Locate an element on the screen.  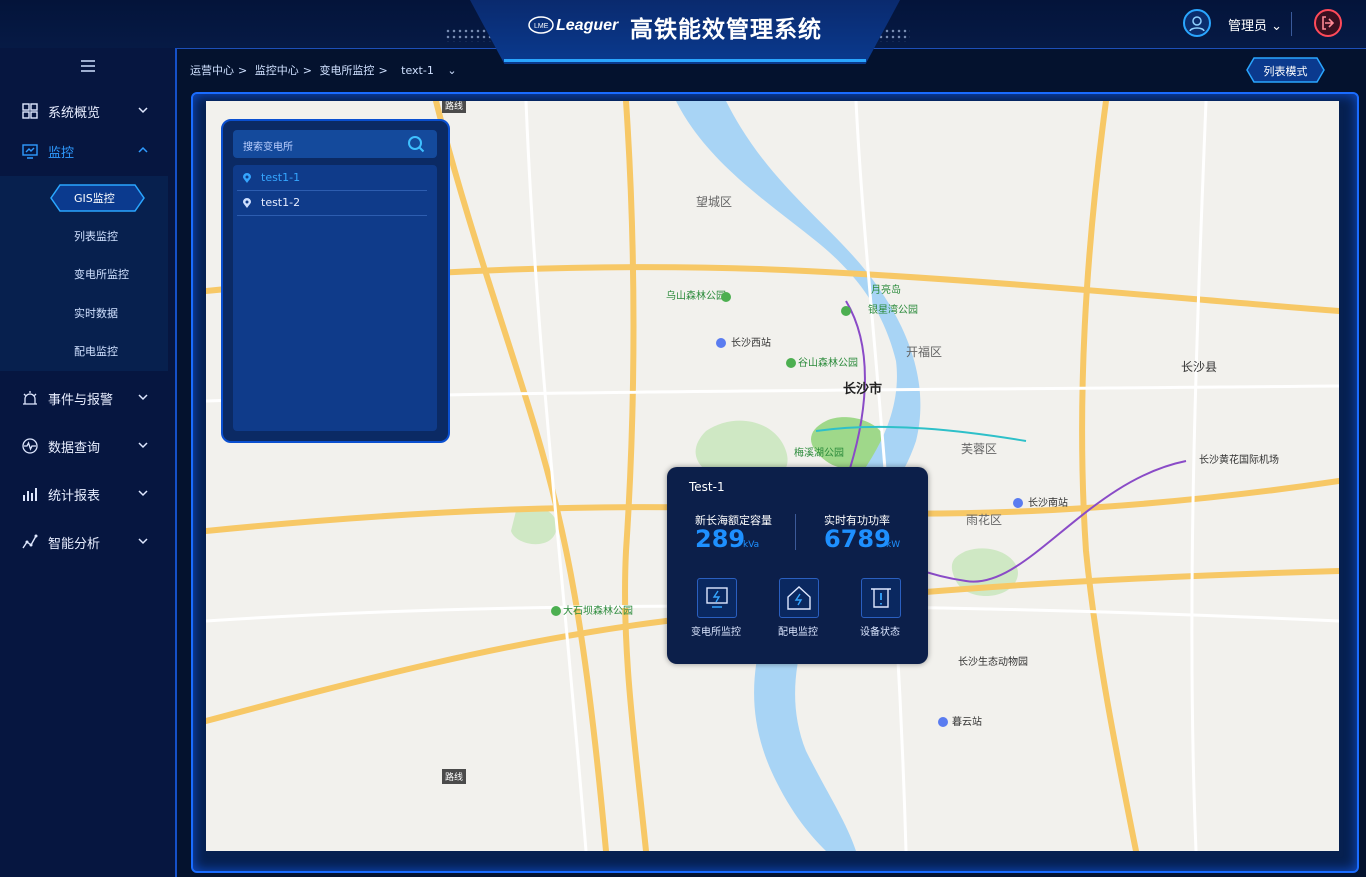
sidebar-item-label: 系统概览 is located at coordinates (74, 113).